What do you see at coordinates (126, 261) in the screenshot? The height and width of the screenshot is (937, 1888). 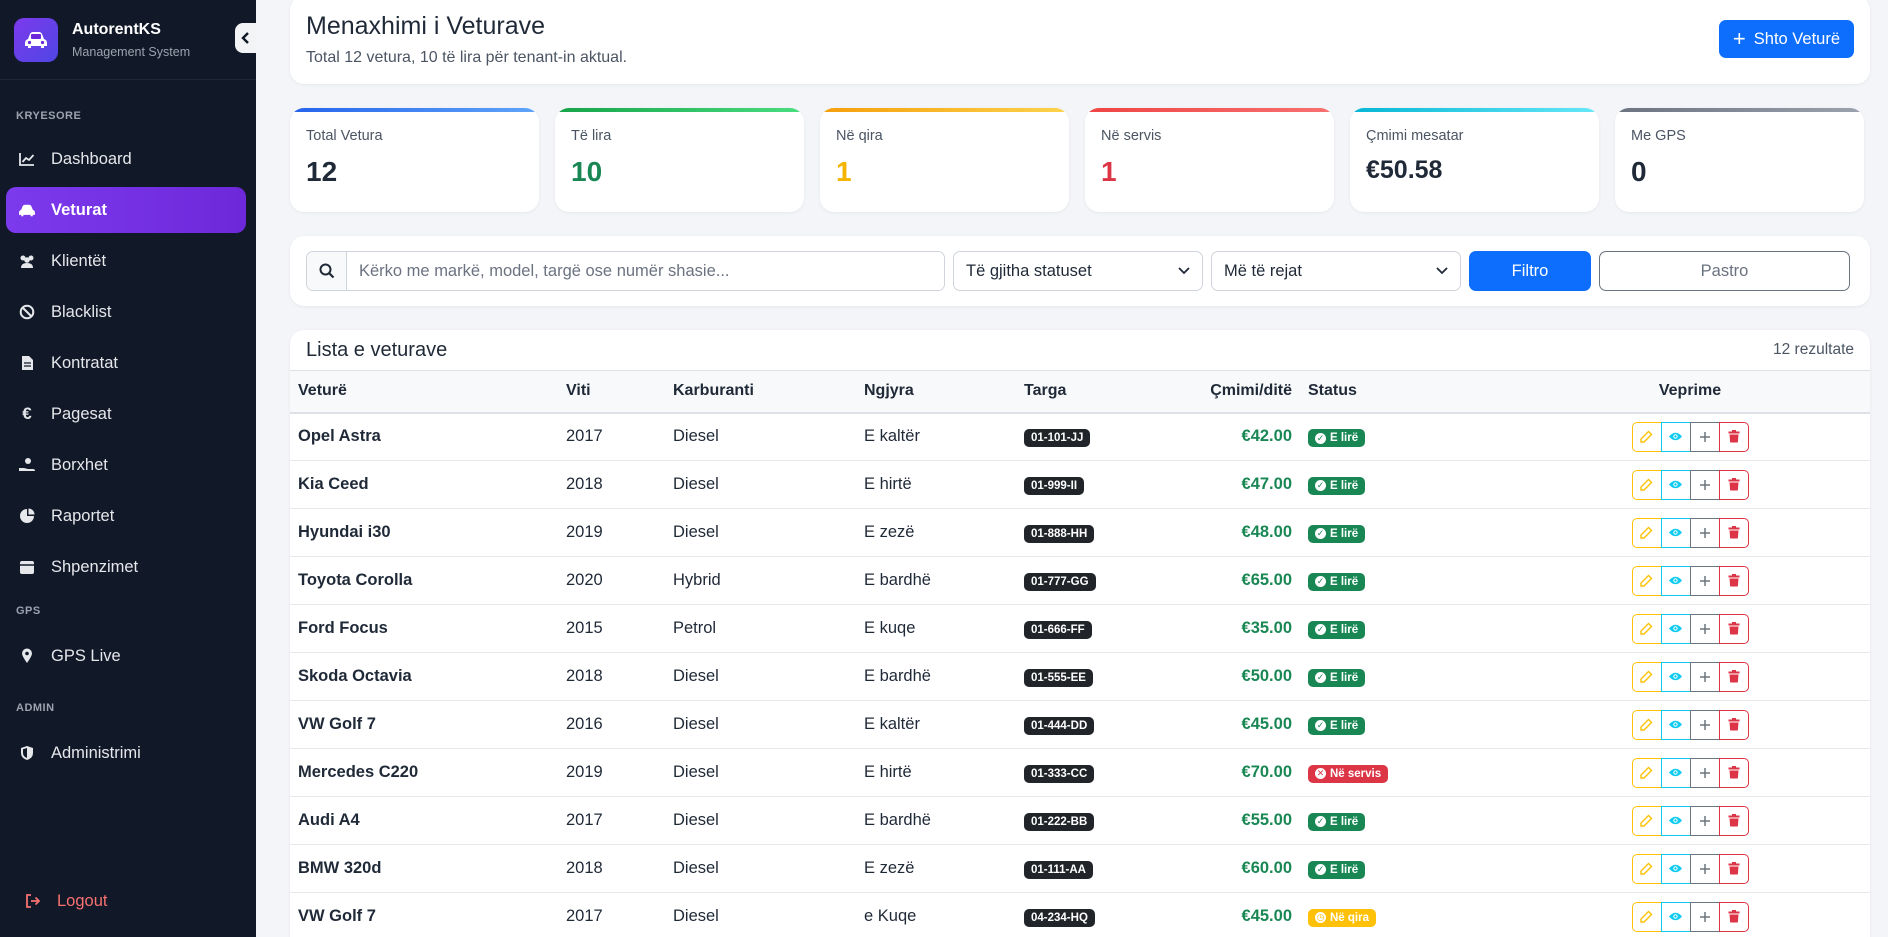 I see `sidebar-item-klientet: Klientët` at bounding box center [126, 261].